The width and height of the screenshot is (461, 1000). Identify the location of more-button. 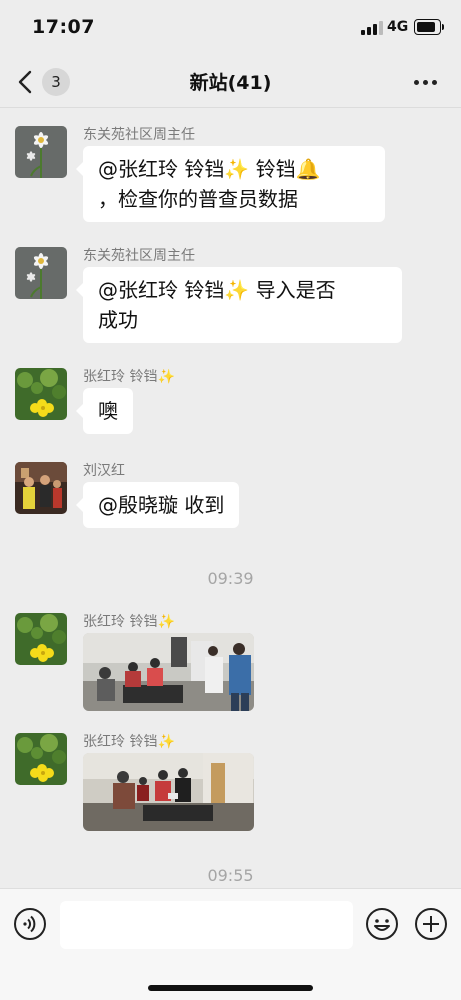
(426, 82).